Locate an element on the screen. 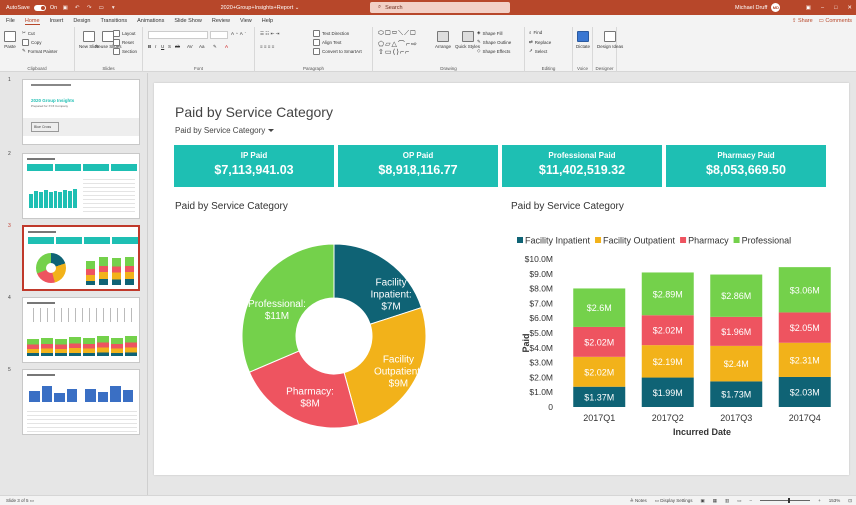  font-color-icon: A is located at coordinates (226, 46).